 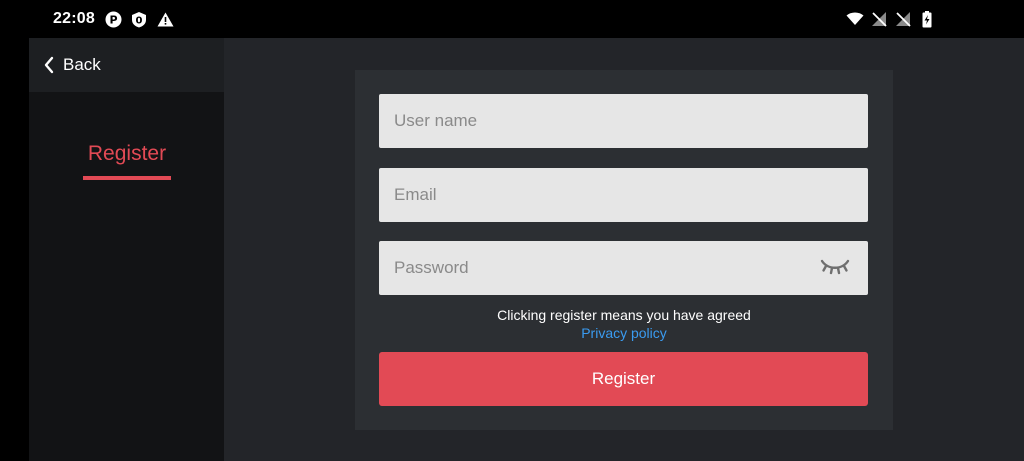 What do you see at coordinates (49, 65) in the screenshot?
I see `chevron-left-icon` at bounding box center [49, 65].